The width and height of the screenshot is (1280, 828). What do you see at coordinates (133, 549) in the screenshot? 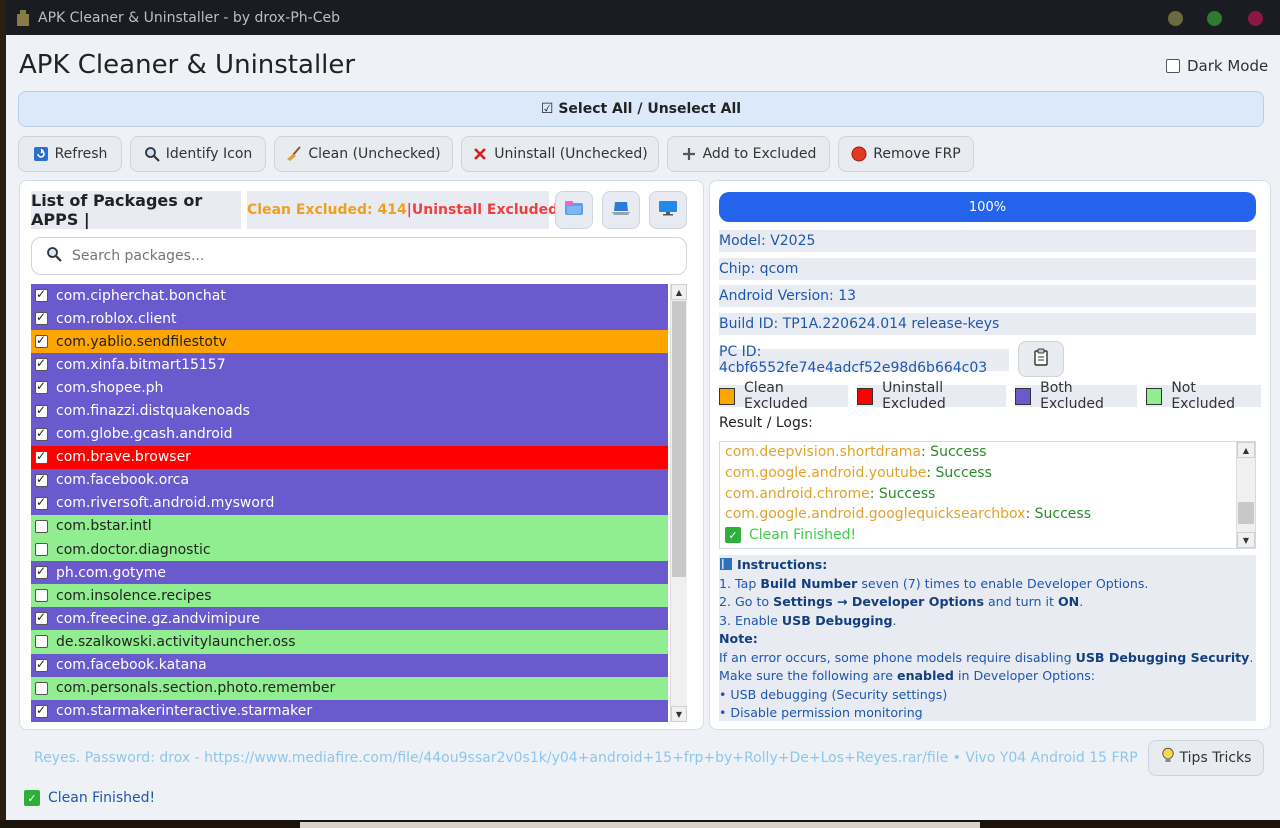
I see `package-name: com.doctor.diagnostic` at bounding box center [133, 549].